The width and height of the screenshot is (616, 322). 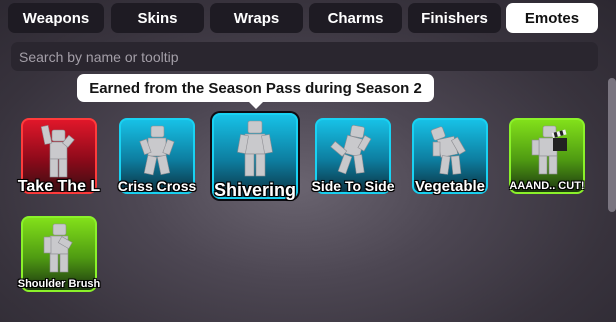 What do you see at coordinates (612, 145) in the screenshot?
I see `scrollbar-thumb` at bounding box center [612, 145].